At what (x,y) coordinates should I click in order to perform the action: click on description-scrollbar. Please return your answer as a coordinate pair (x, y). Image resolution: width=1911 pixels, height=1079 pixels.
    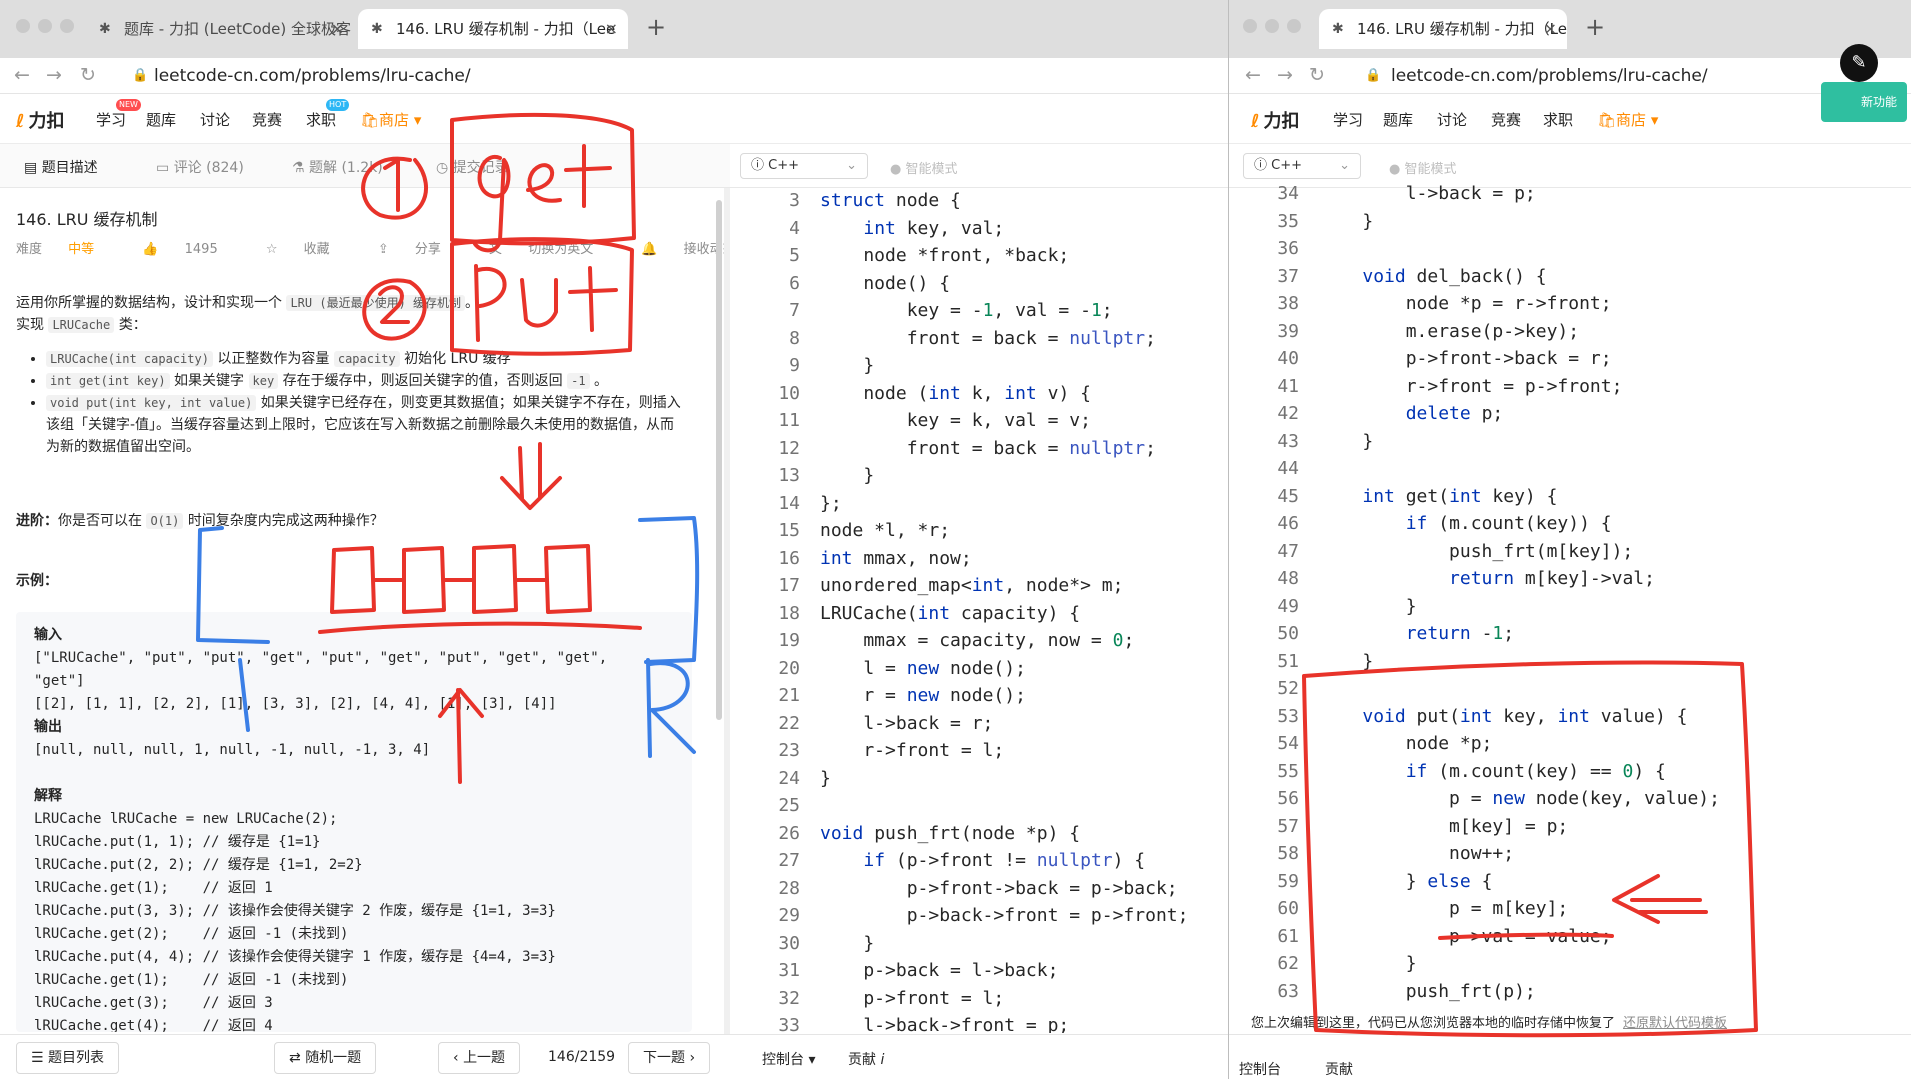
    Looking at the image, I should click on (719, 460).